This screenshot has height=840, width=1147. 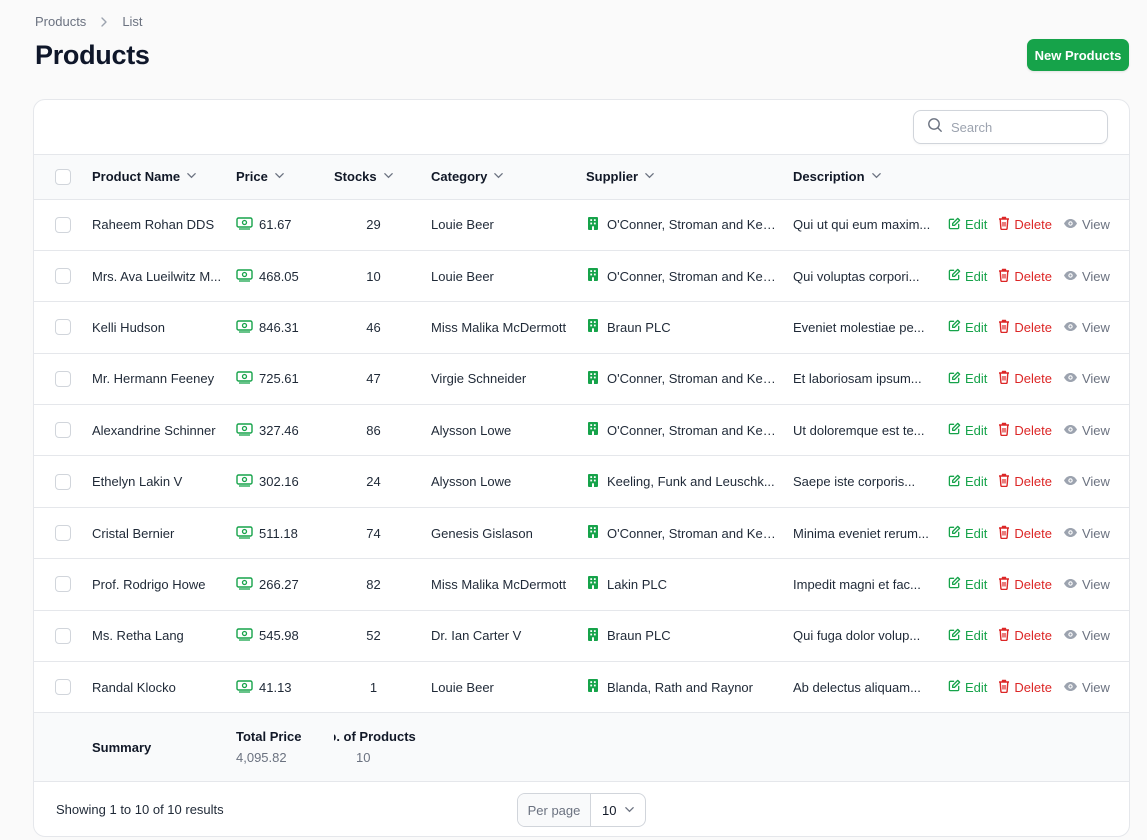 What do you see at coordinates (133, 533) in the screenshot?
I see `product-name: Cristal Bernier` at bounding box center [133, 533].